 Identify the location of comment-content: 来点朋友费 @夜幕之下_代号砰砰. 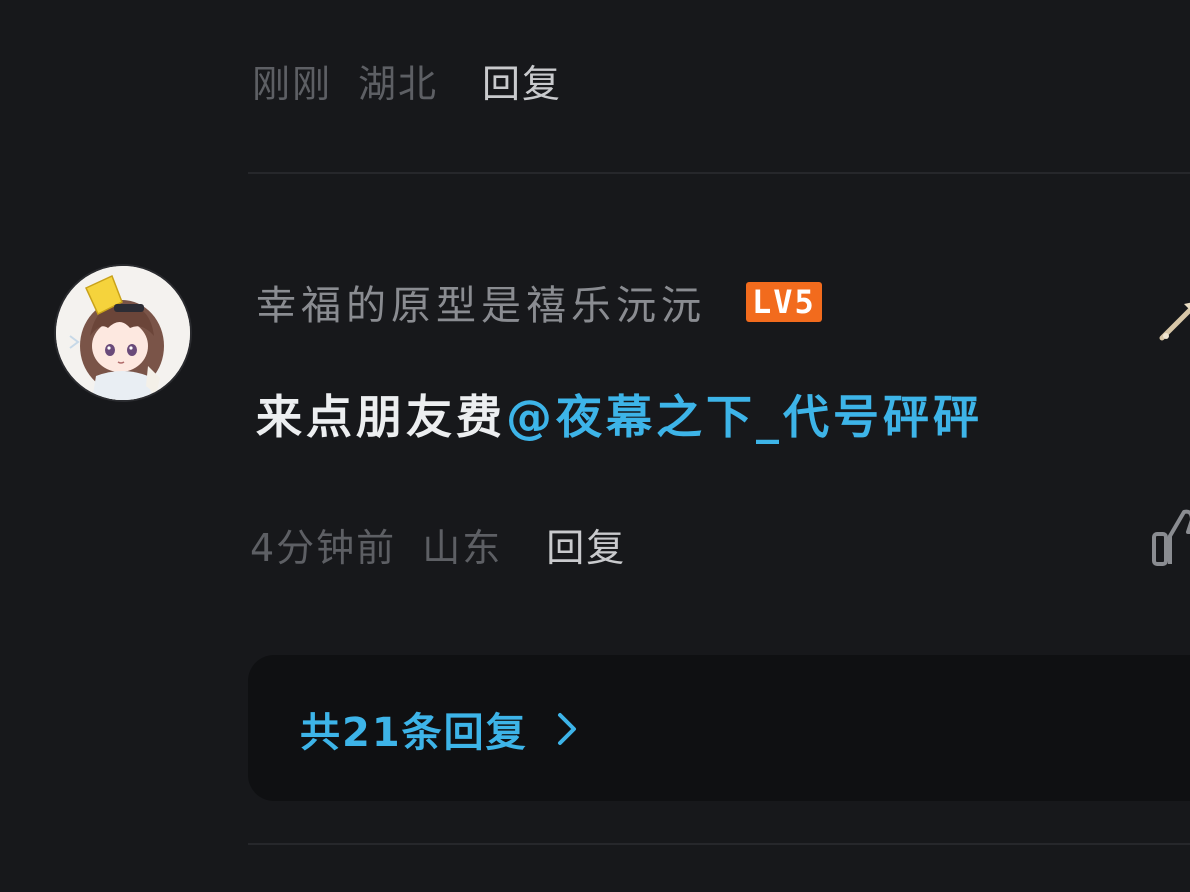
(619, 414).